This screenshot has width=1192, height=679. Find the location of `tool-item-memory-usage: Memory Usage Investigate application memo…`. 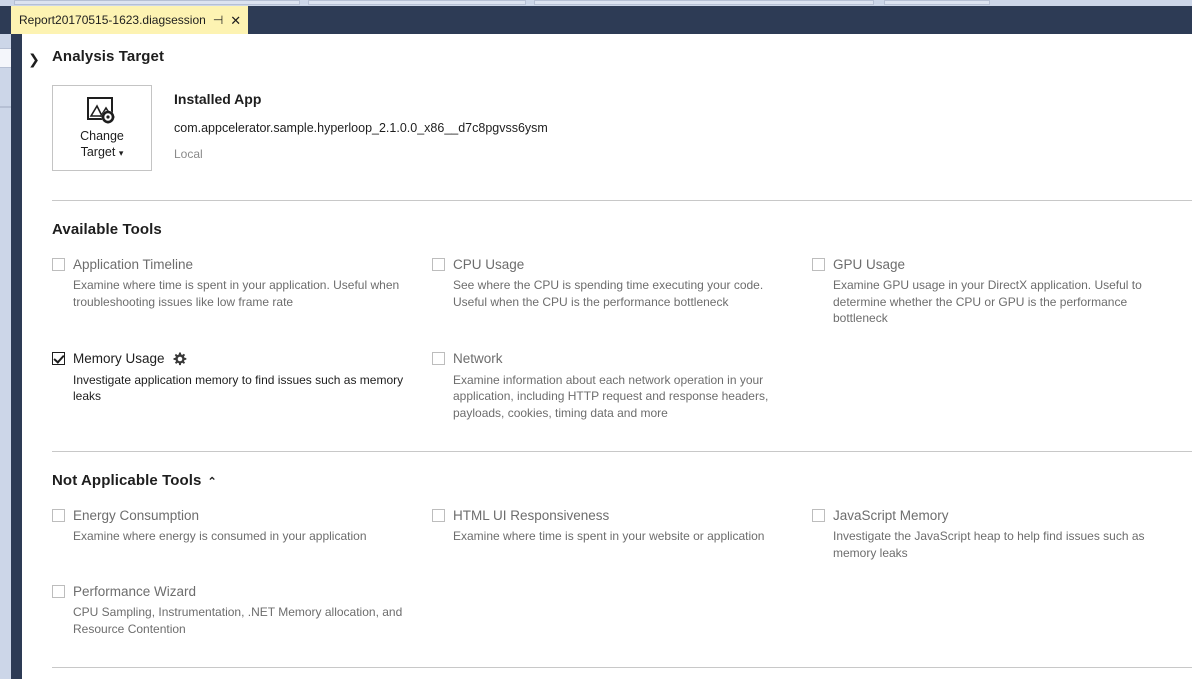

tool-item-memory-usage: Memory Usage Investigate application memo… is located at coordinates (242, 385).